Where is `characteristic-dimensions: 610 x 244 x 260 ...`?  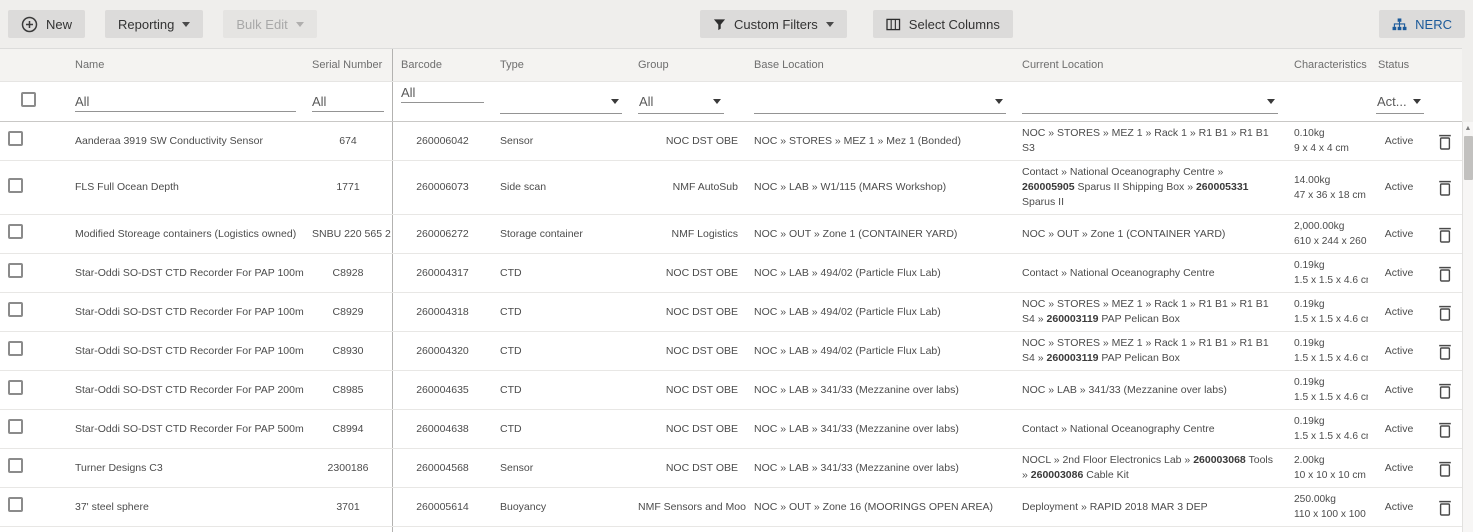
characteristic-dimensions: 610 x 244 x 260 ... is located at coordinates (1331, 241).